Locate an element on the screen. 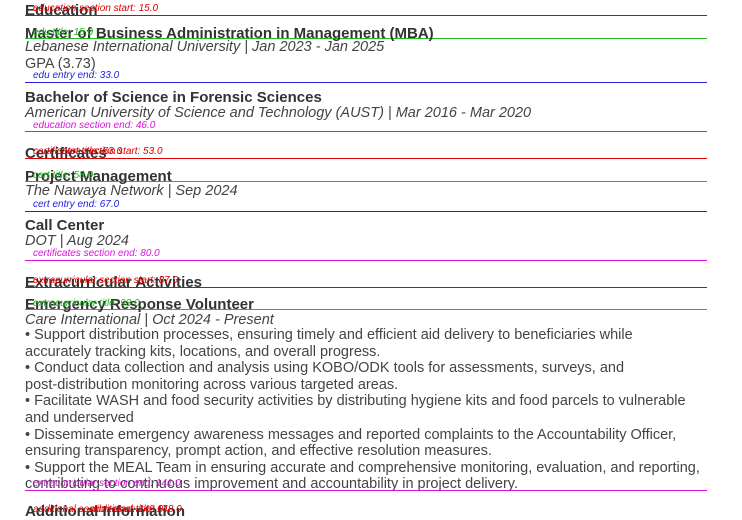  extracurricular-end-line is located at coordinates (366, 490).